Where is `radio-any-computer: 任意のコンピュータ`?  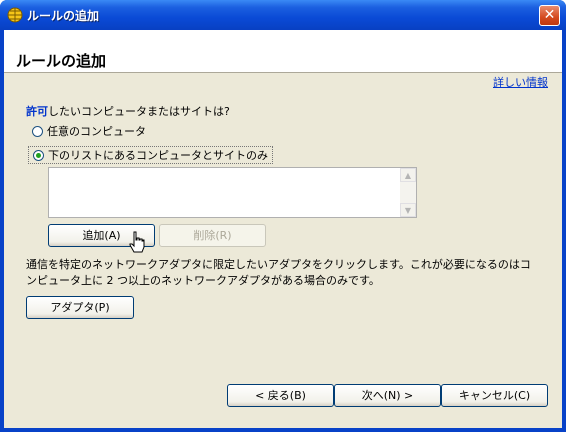 radio-any-computer: 任意のコンピュータ is located at coordinates (89, 131).